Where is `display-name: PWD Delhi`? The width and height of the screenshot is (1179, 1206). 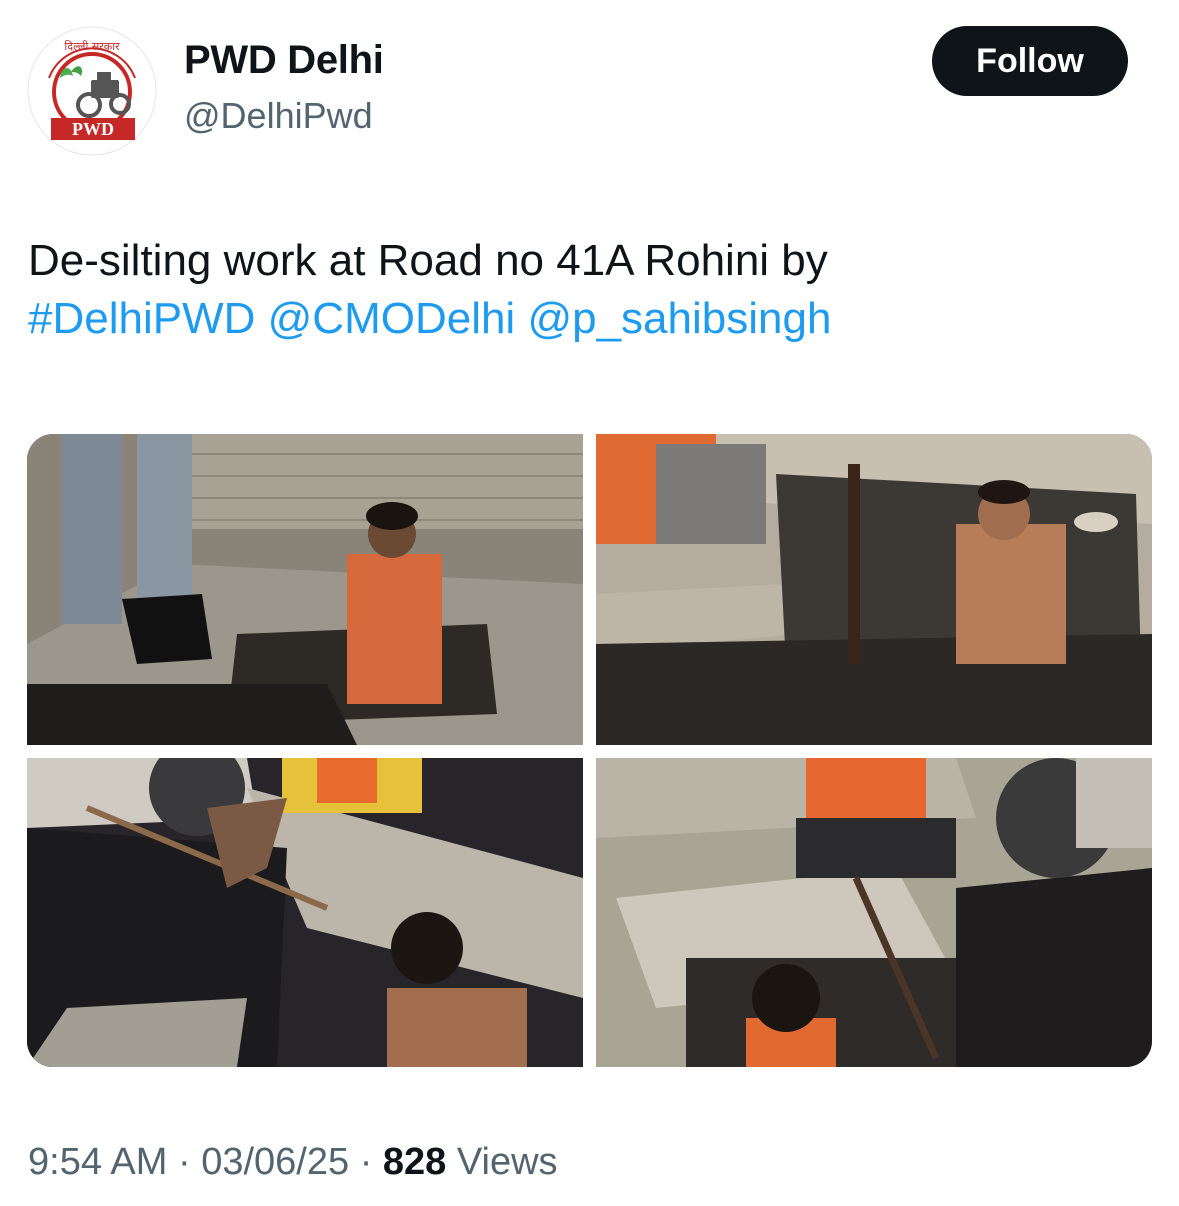 display-name: PWD Delhi is located at coordinates (284, 60).